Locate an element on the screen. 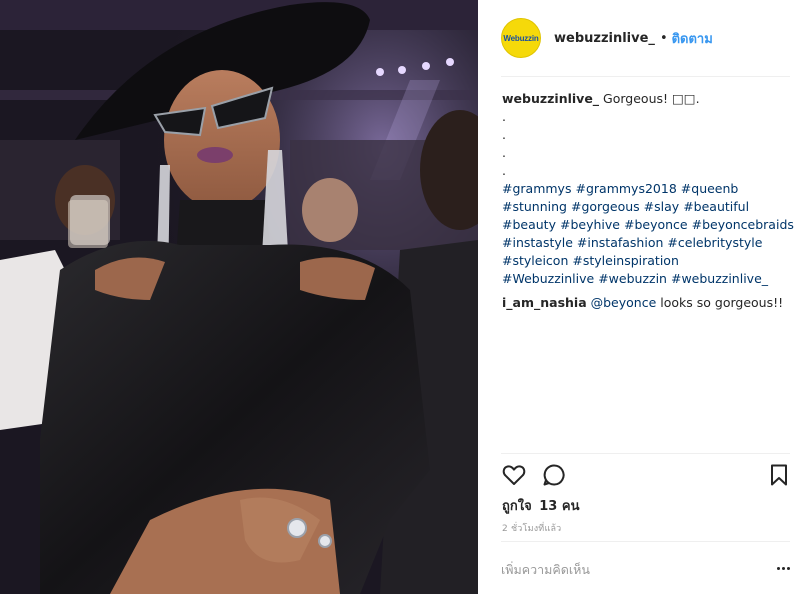  author-avatar: Webuzzin is located at coordinates (521, 38).